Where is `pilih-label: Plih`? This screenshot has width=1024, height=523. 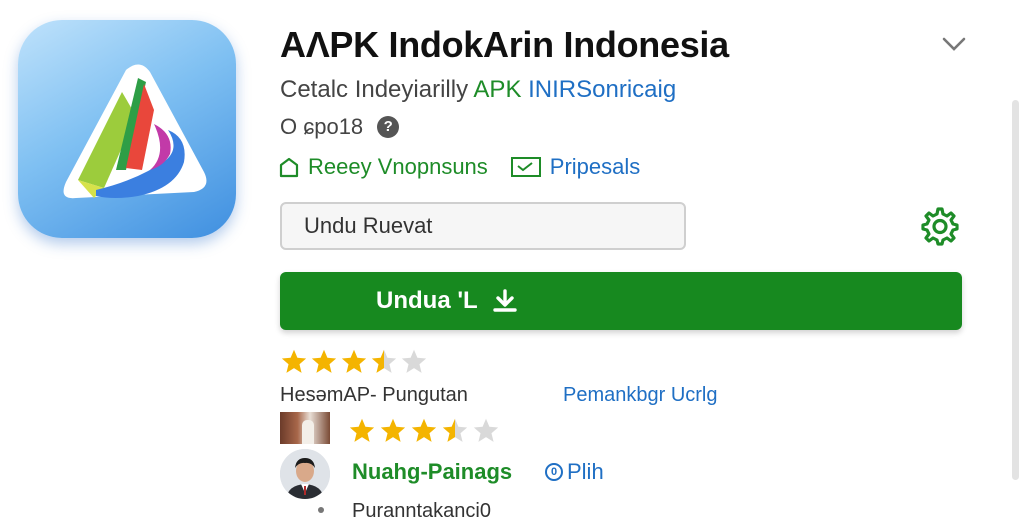 pilih-label: Plih is located at coordinates (585, 471).